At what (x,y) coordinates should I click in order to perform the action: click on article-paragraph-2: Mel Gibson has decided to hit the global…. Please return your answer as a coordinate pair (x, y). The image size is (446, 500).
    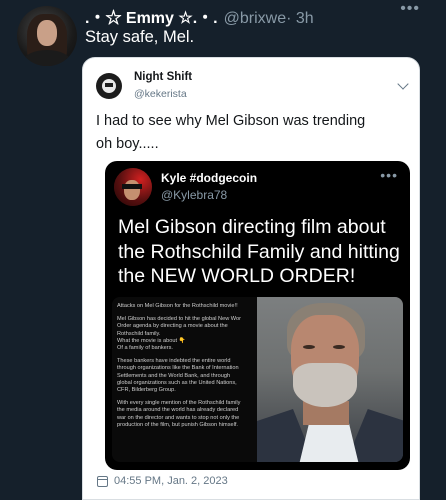
    Looking at the image, I should click on (179, 334).